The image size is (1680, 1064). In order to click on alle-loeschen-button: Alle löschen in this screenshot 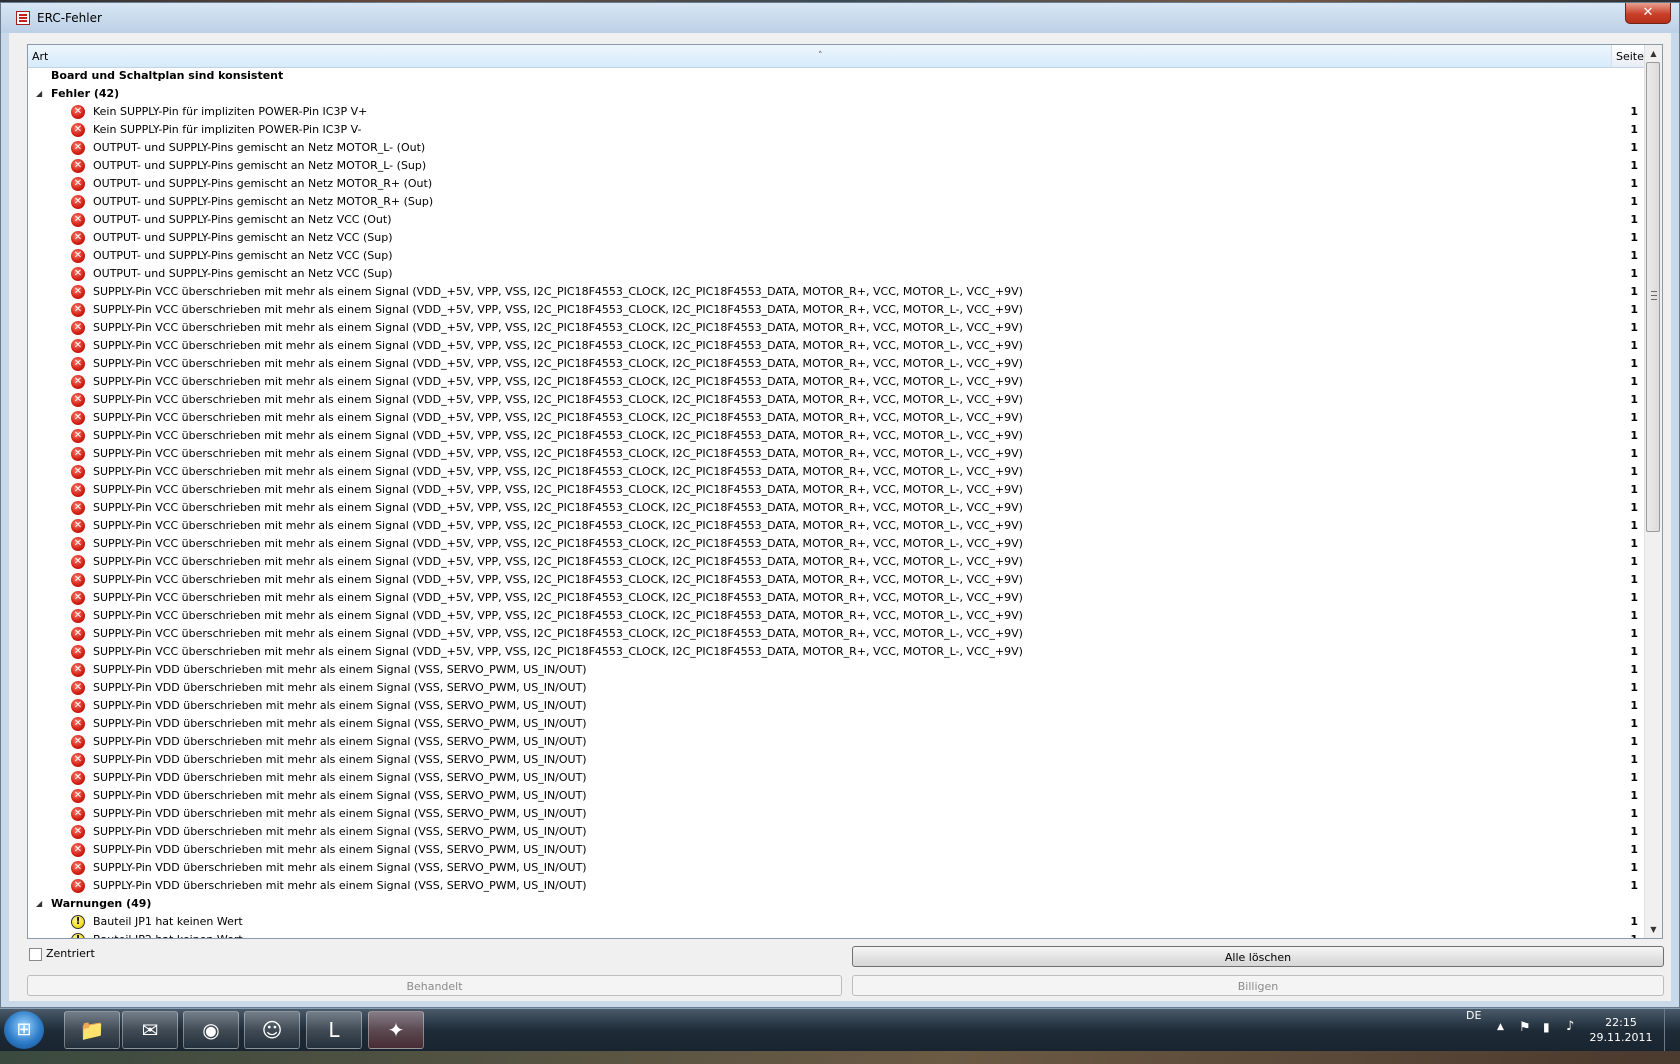, I will do `click(1258, 956)`.